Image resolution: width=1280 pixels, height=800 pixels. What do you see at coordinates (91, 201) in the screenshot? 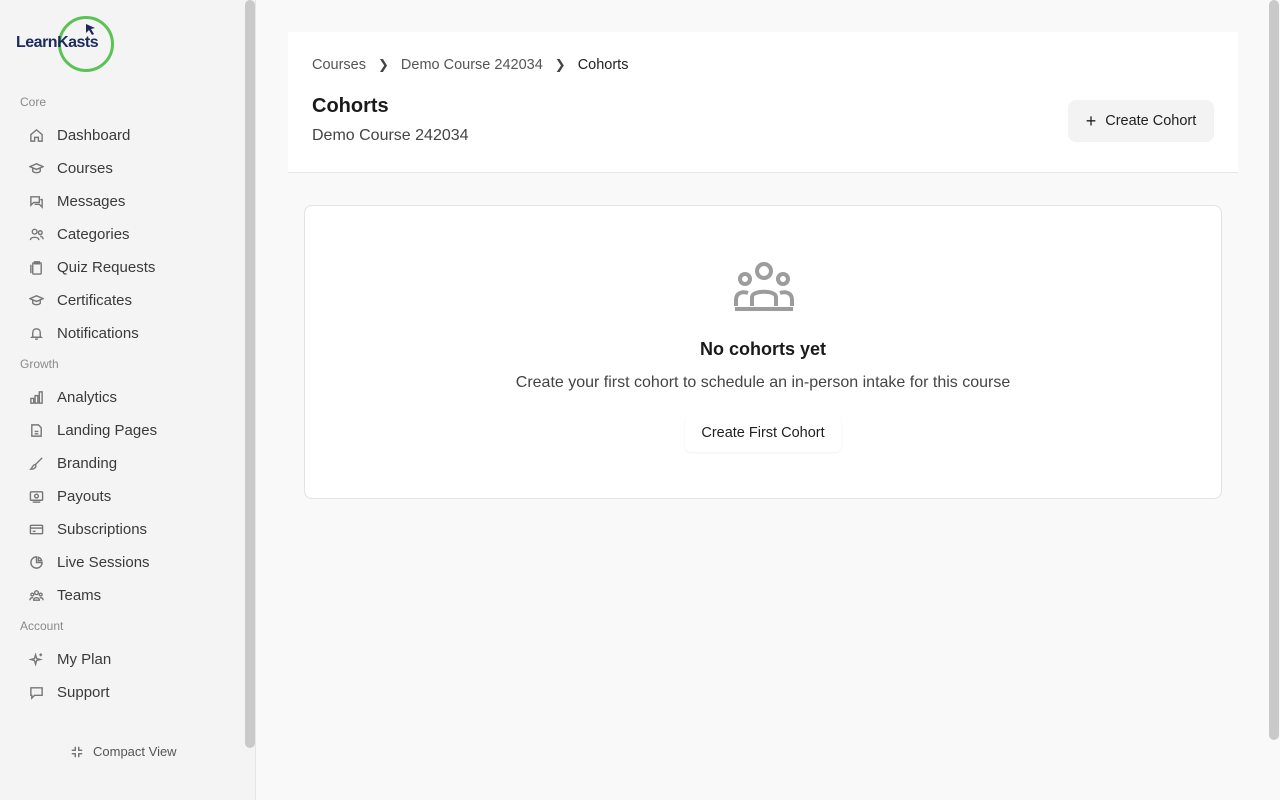
I see `sidebar-item-label: Messages` at bounding box center [91, 201].